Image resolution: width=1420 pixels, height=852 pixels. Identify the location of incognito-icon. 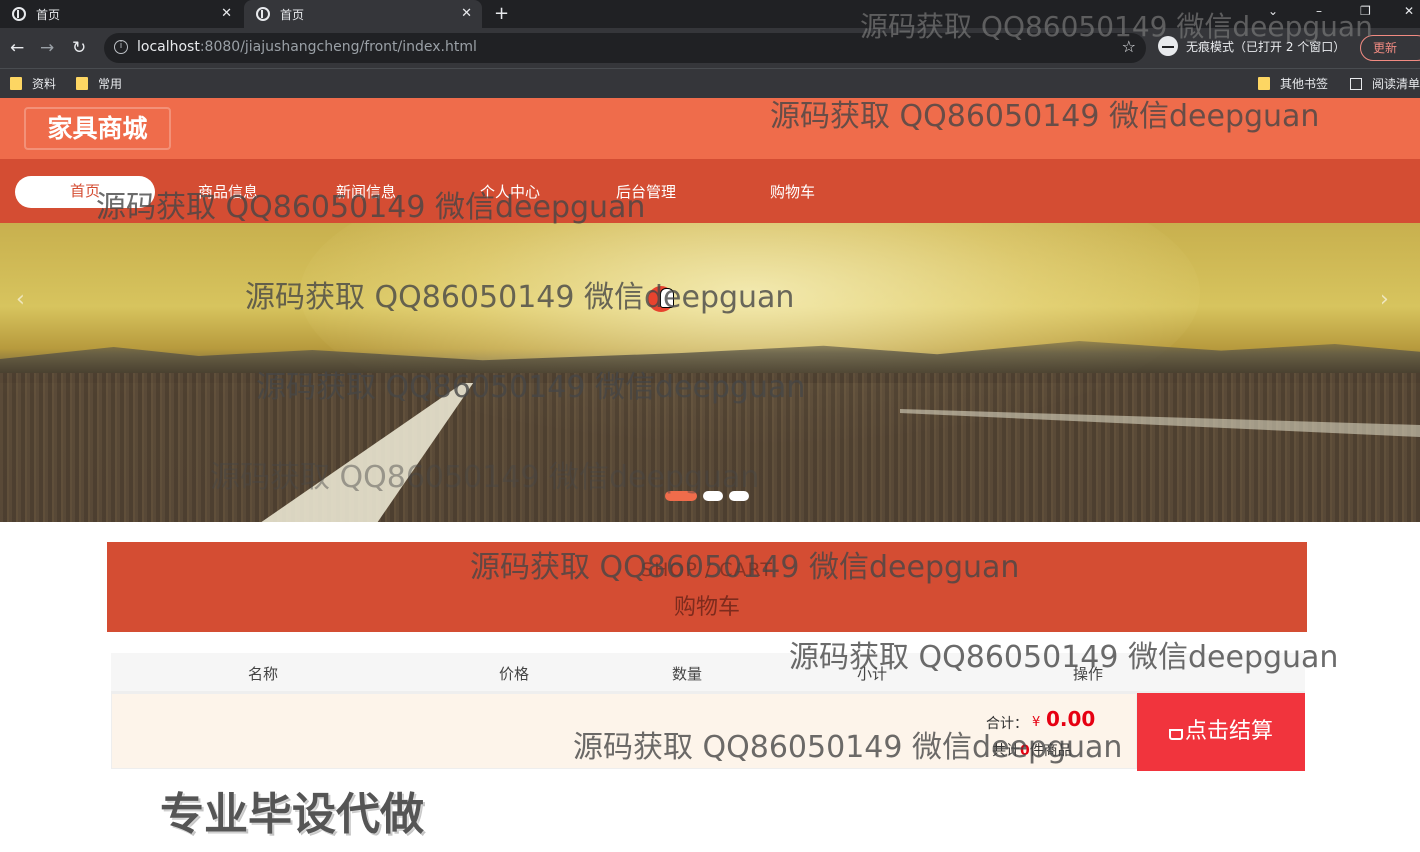
(1168, 46).